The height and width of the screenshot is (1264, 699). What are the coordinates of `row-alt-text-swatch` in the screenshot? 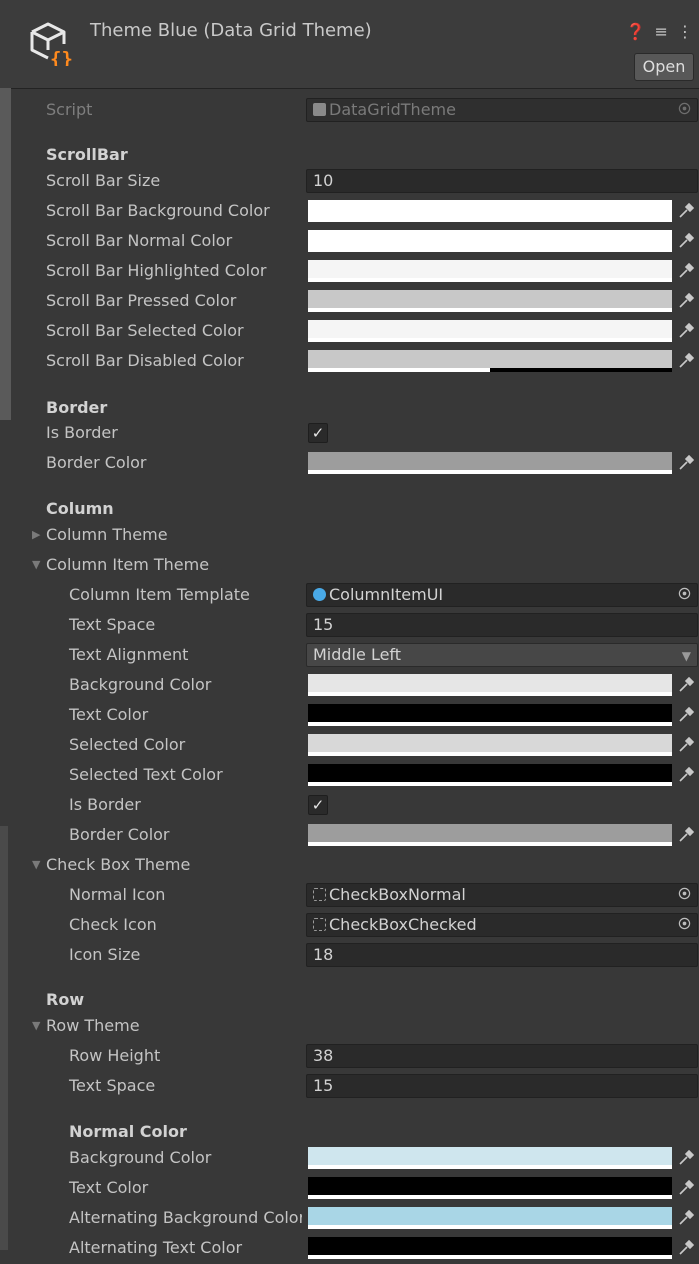 It's located at (490, 1248).